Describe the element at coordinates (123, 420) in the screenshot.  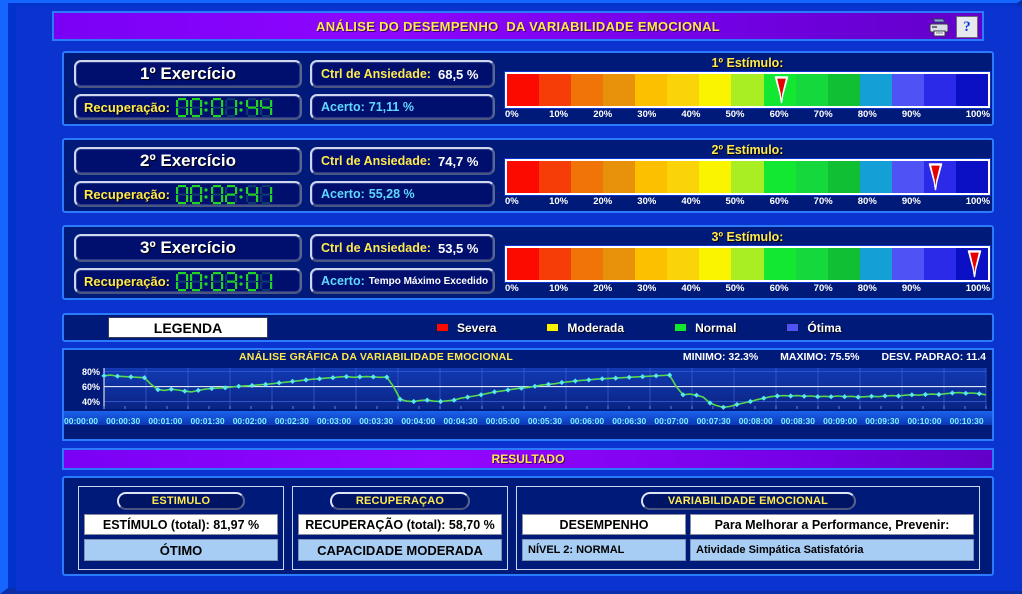
I see `x-tick-1: 00:00:30` at that location.